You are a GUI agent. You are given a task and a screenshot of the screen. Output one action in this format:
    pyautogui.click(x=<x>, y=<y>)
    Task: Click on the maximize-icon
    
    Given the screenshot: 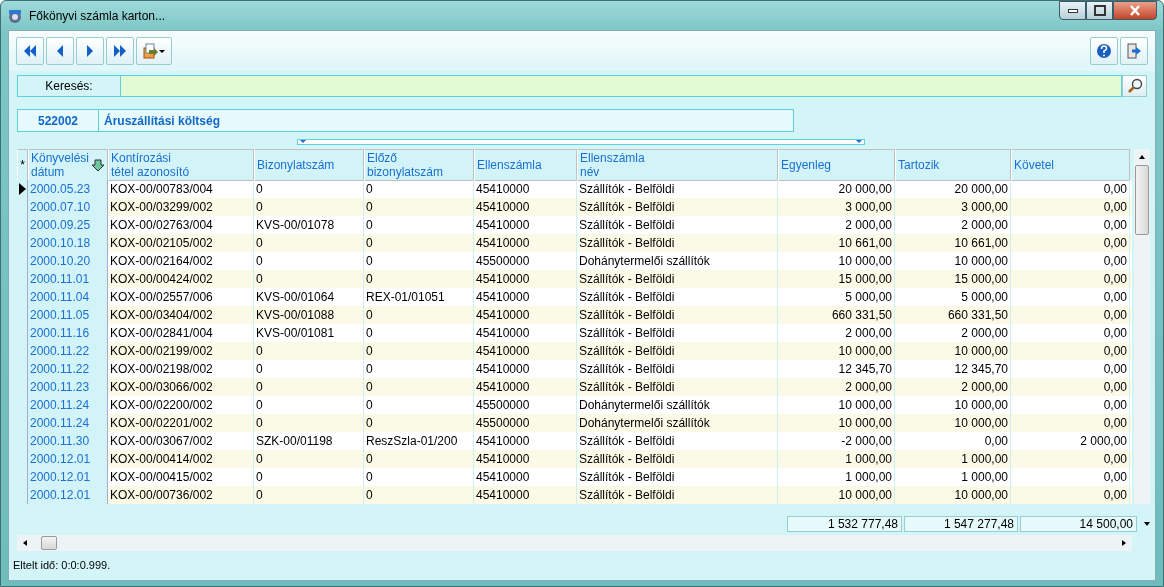 What is the action you would take?
    pyautogui.click(x=1099, y=10)
    